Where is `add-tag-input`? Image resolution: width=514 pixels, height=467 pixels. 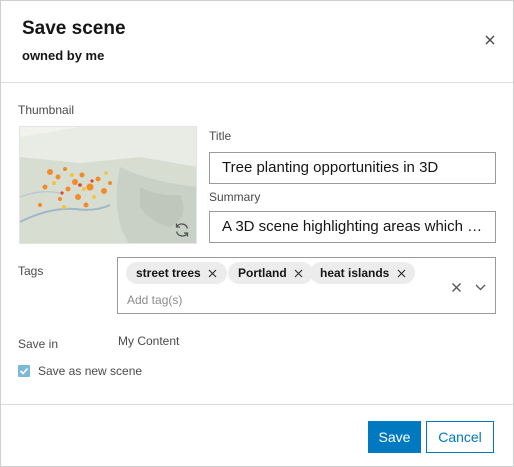
add-tag-input is located at coordinates (277, 300).